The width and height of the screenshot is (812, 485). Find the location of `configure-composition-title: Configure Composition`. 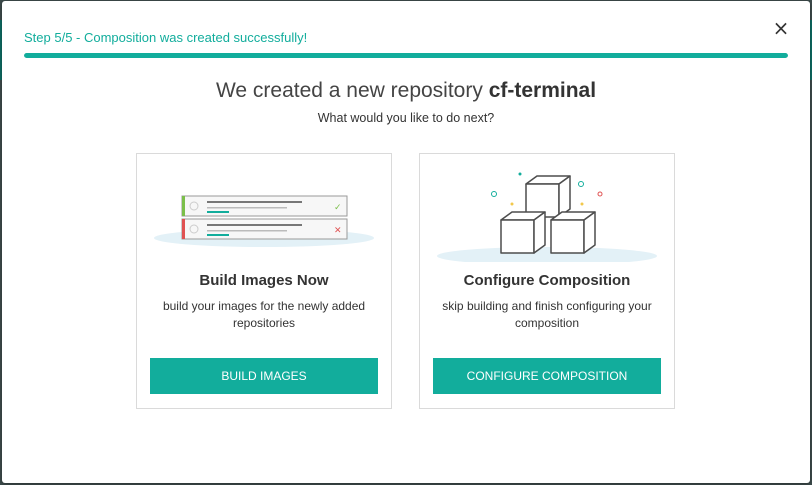

configure-composition-title: Configure Composition is located at coordinates (547, 280).